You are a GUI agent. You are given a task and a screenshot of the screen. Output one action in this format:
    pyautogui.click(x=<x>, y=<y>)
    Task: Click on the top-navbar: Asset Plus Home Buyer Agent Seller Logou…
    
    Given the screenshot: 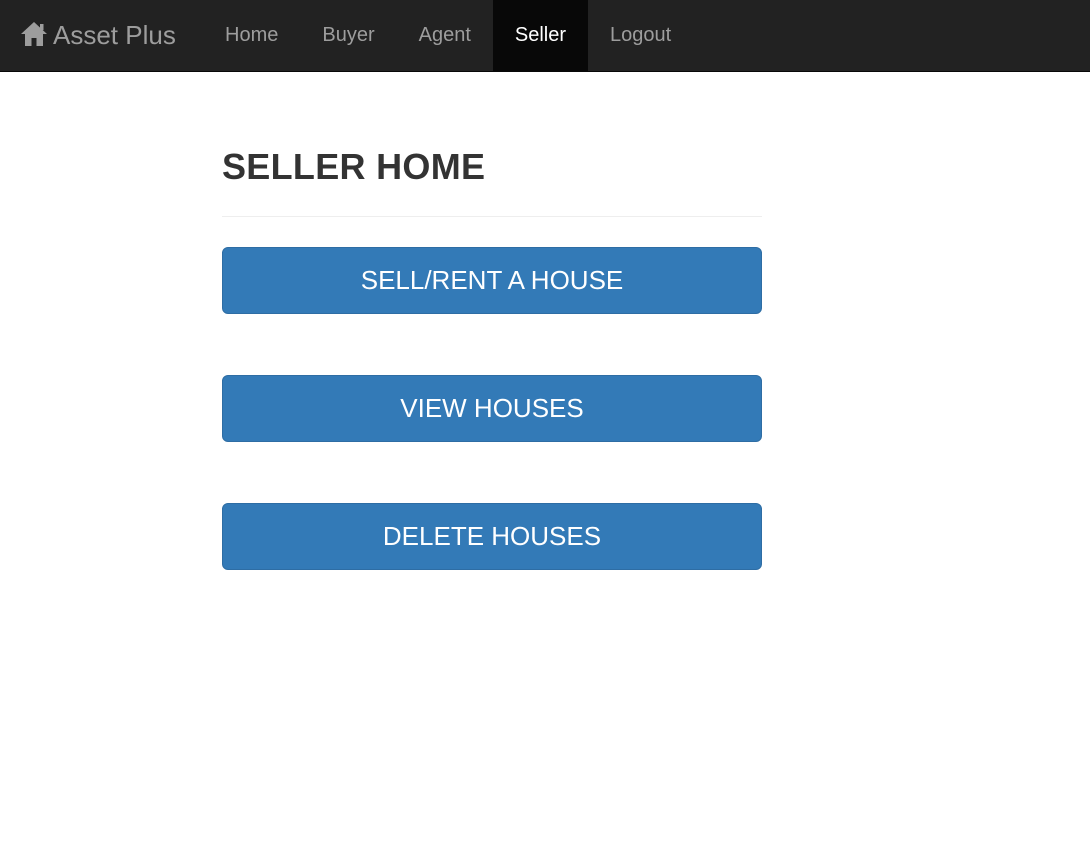 What is the action you would take?
    pyautogui.click(x=545, y=36)
    